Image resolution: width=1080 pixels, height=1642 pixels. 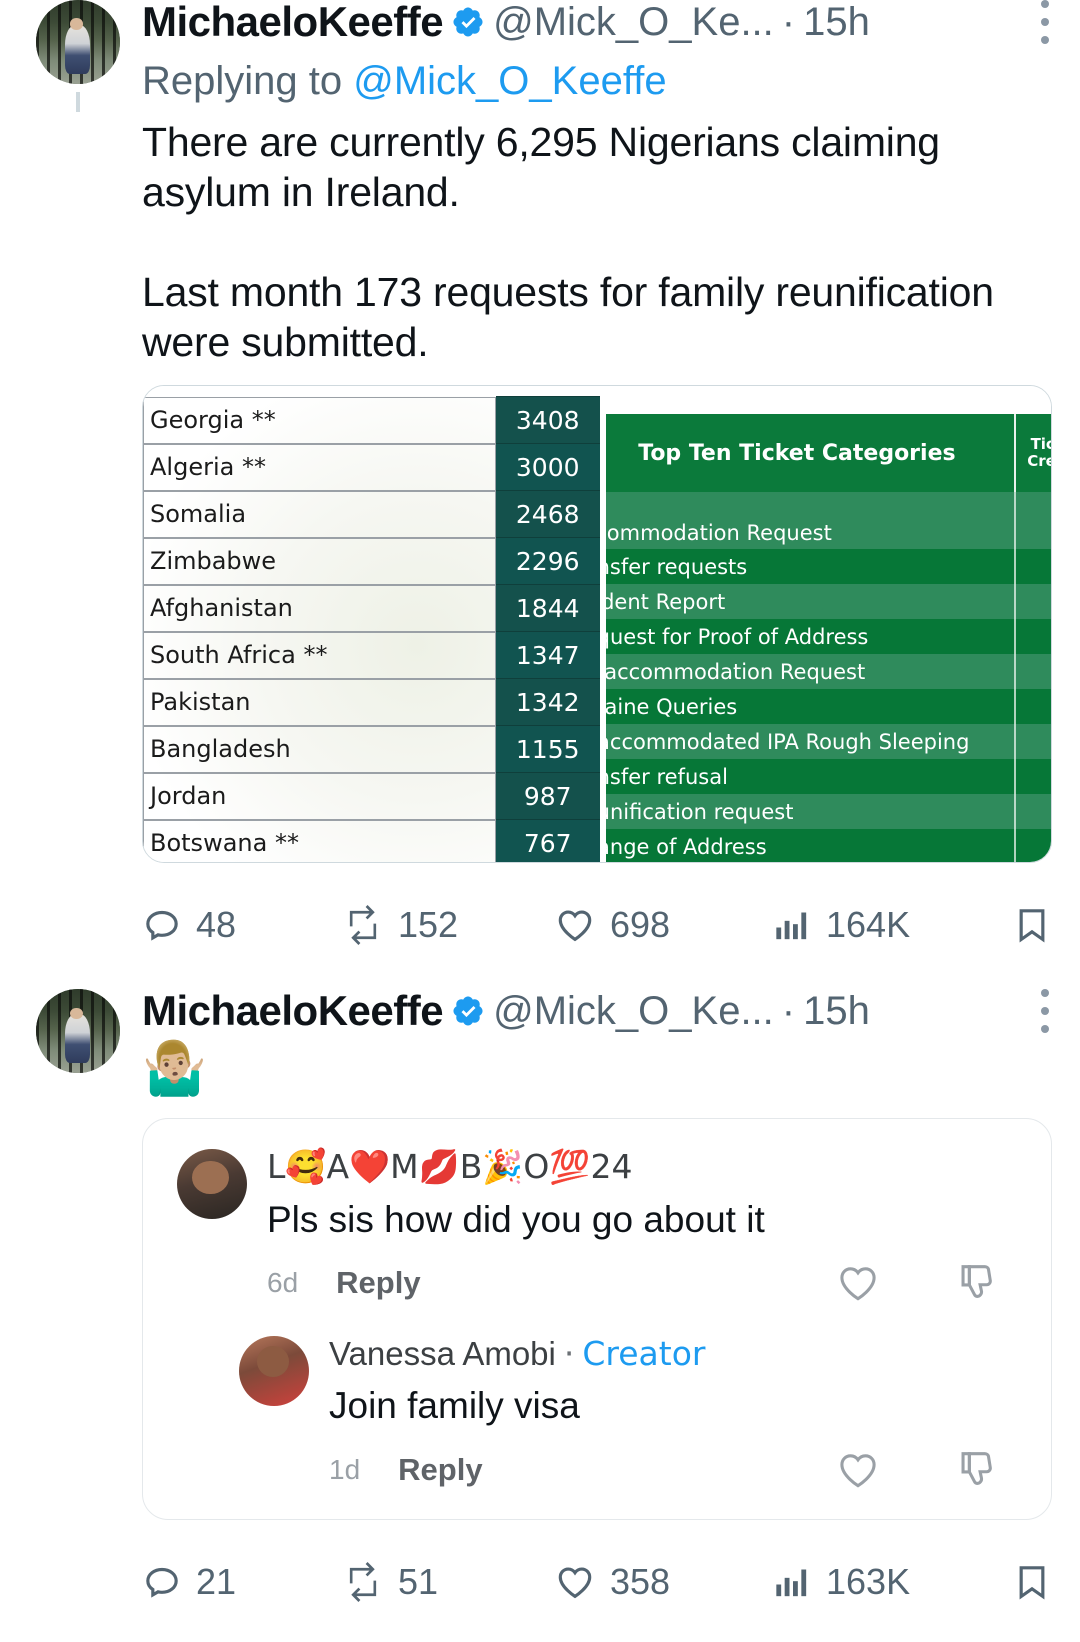 I want to click on reply-button: 21, so click(x=242, y=1582).